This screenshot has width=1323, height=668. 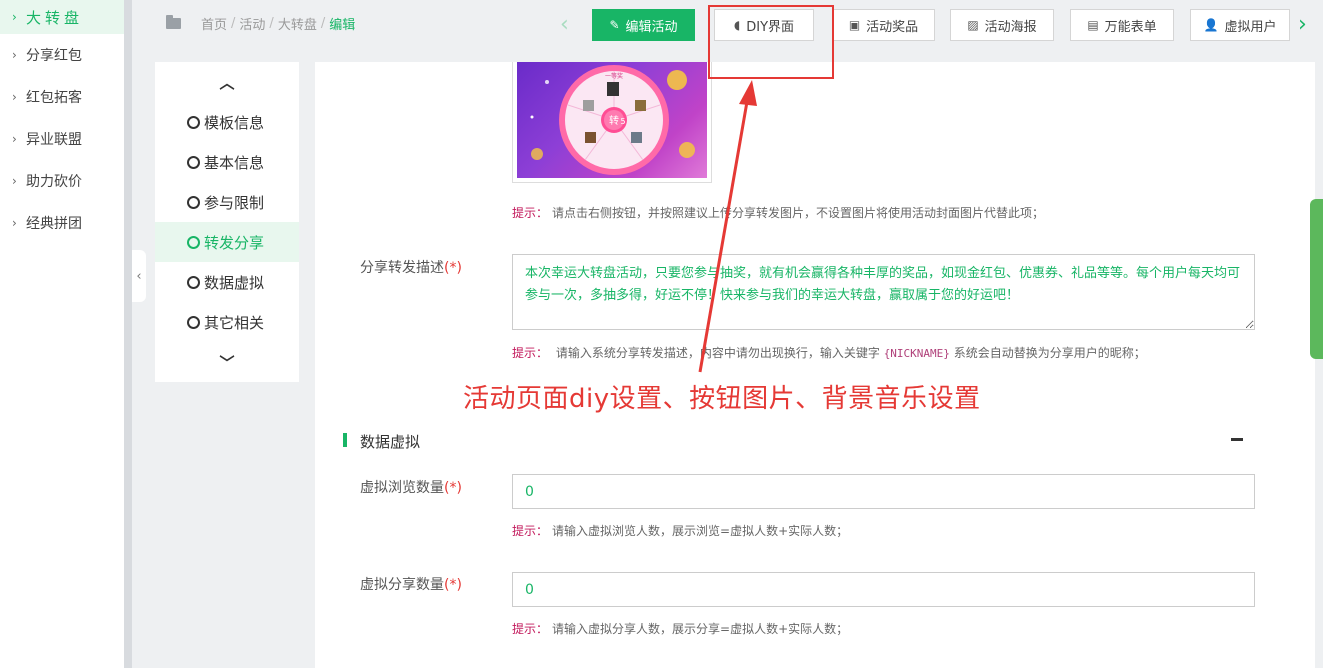 What do you see at coordinates (345, 440) in the screenshot?
I see `section-accent-bar` at bounding box center [345, 440].